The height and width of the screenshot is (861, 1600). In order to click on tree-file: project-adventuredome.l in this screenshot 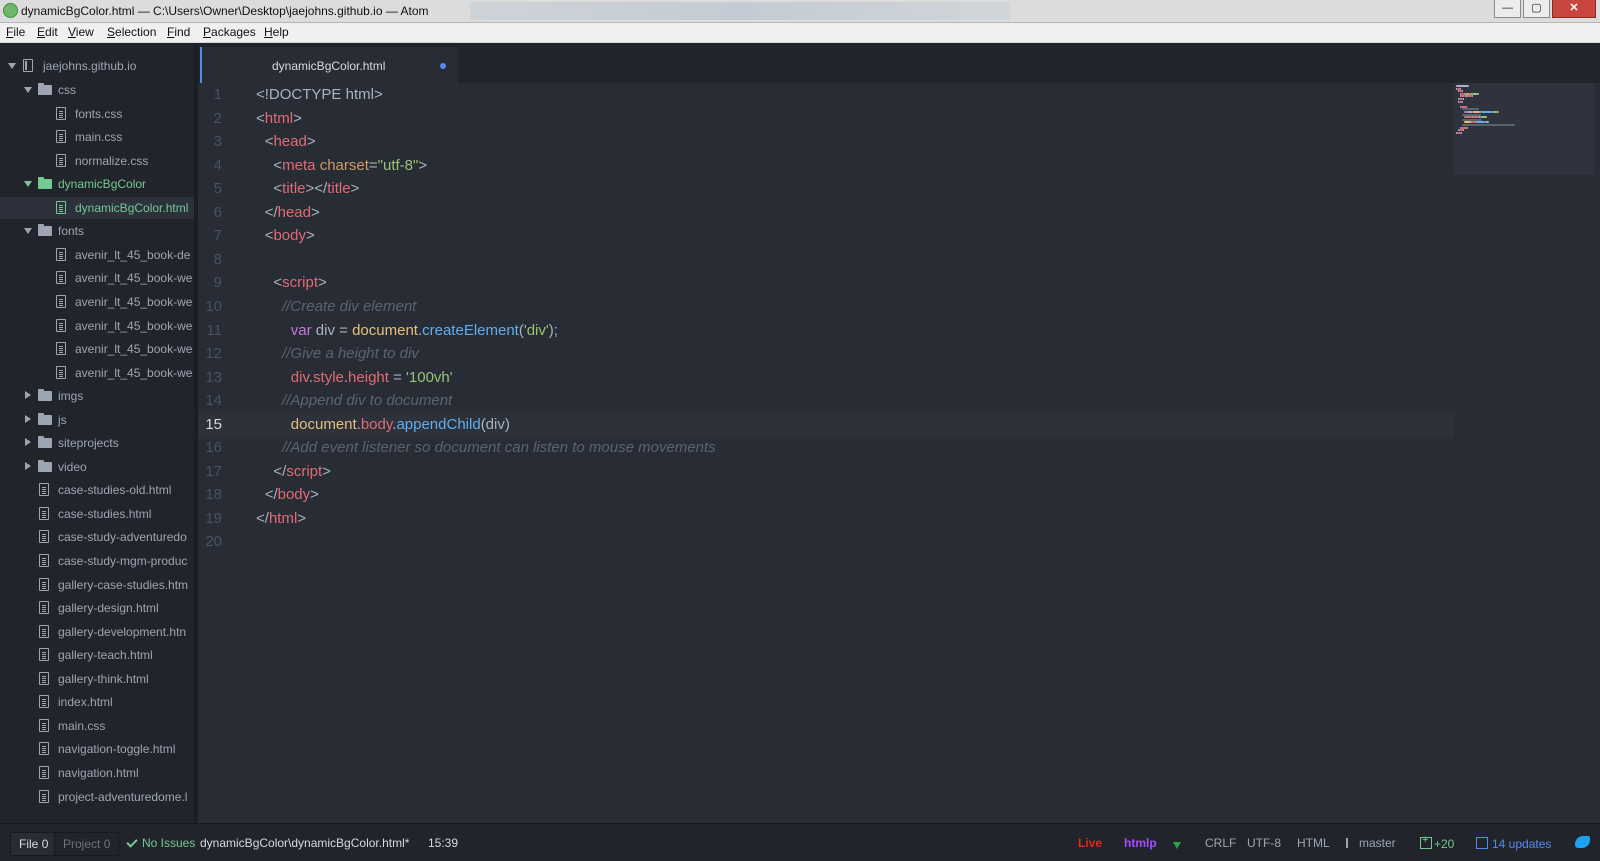, I will do `click(97, 797)`.